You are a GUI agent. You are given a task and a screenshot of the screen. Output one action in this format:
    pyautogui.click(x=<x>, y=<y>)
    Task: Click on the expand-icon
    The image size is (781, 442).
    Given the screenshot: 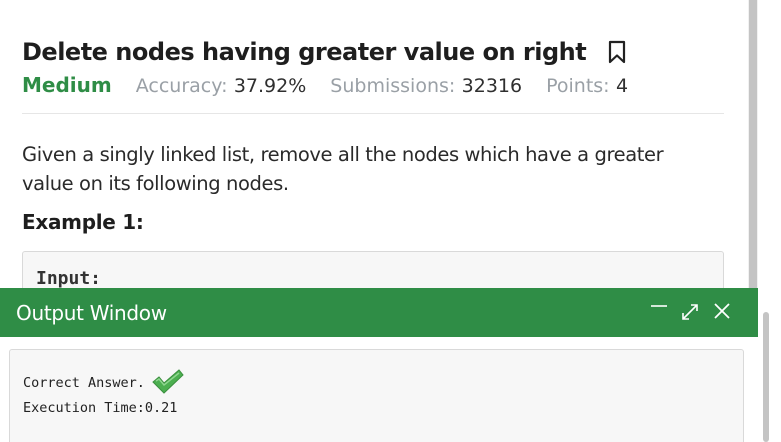 What is the action you would take?
    pyautogui.click(x=690, y=311)
    